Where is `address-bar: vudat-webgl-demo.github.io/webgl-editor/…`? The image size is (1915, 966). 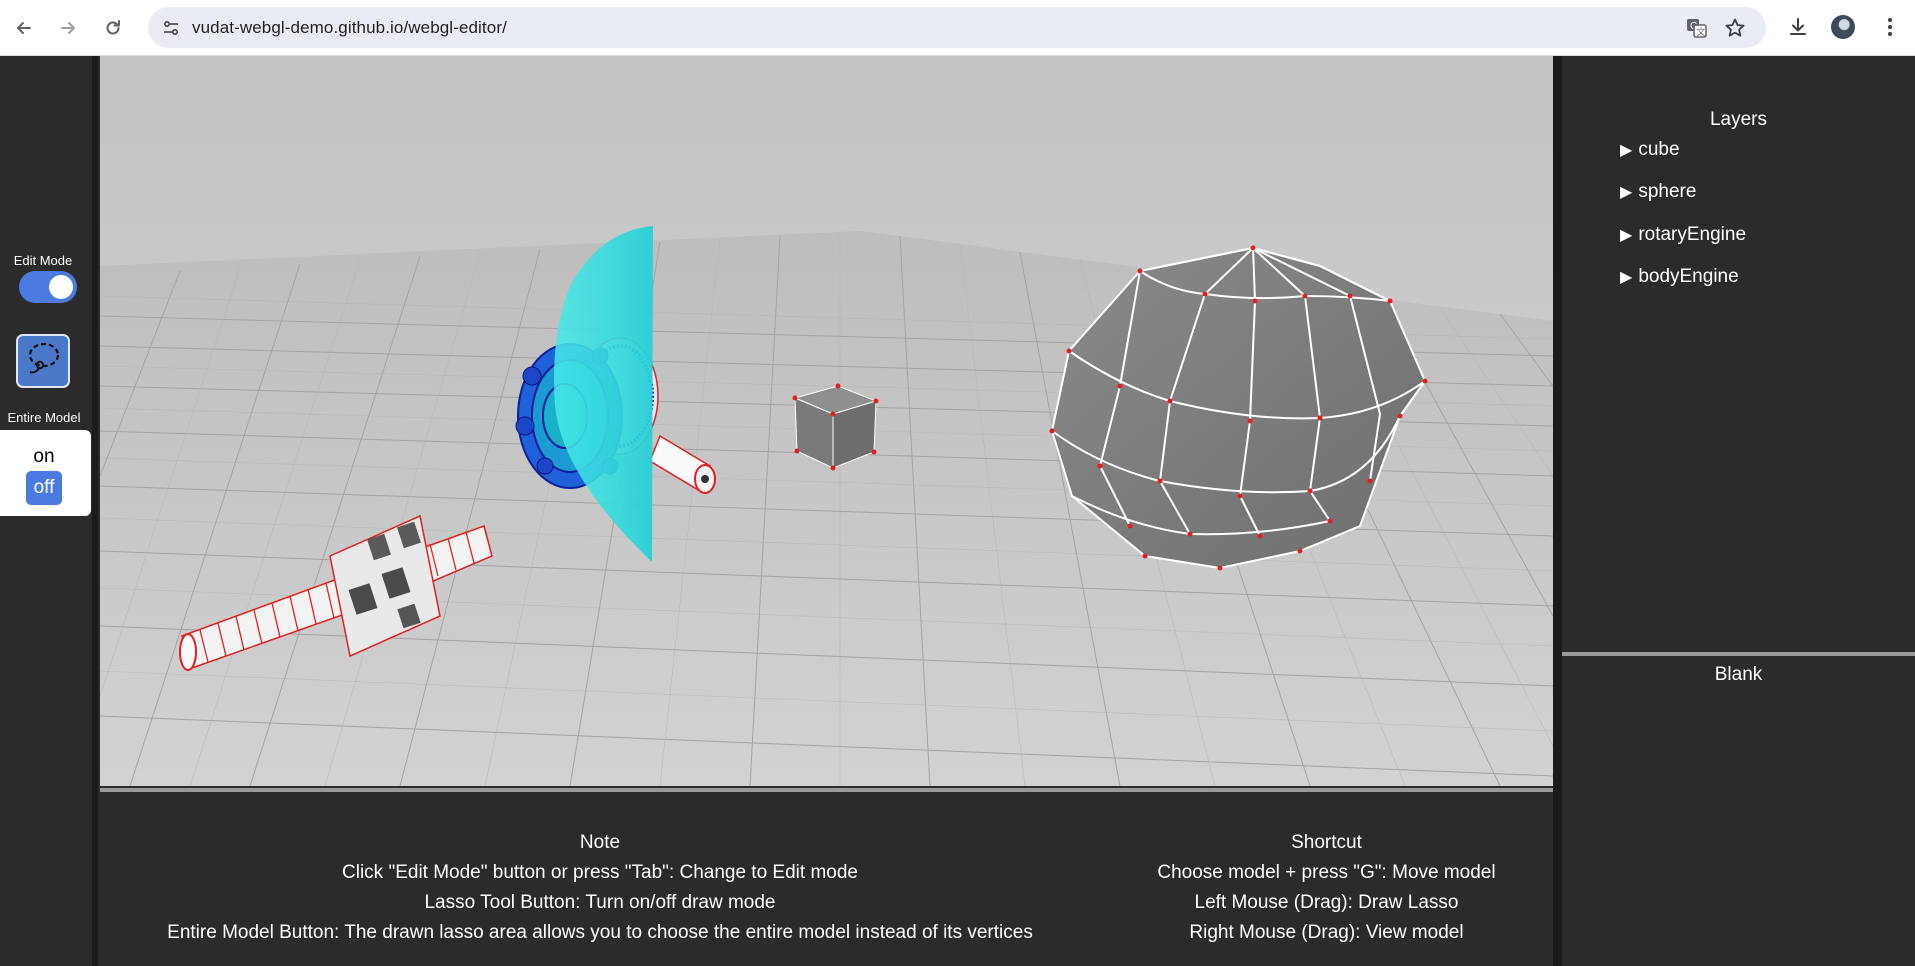
address-bar: vudat-webgl-demo.github.io/webgl-editor/… is located at coordinates (957, 27).